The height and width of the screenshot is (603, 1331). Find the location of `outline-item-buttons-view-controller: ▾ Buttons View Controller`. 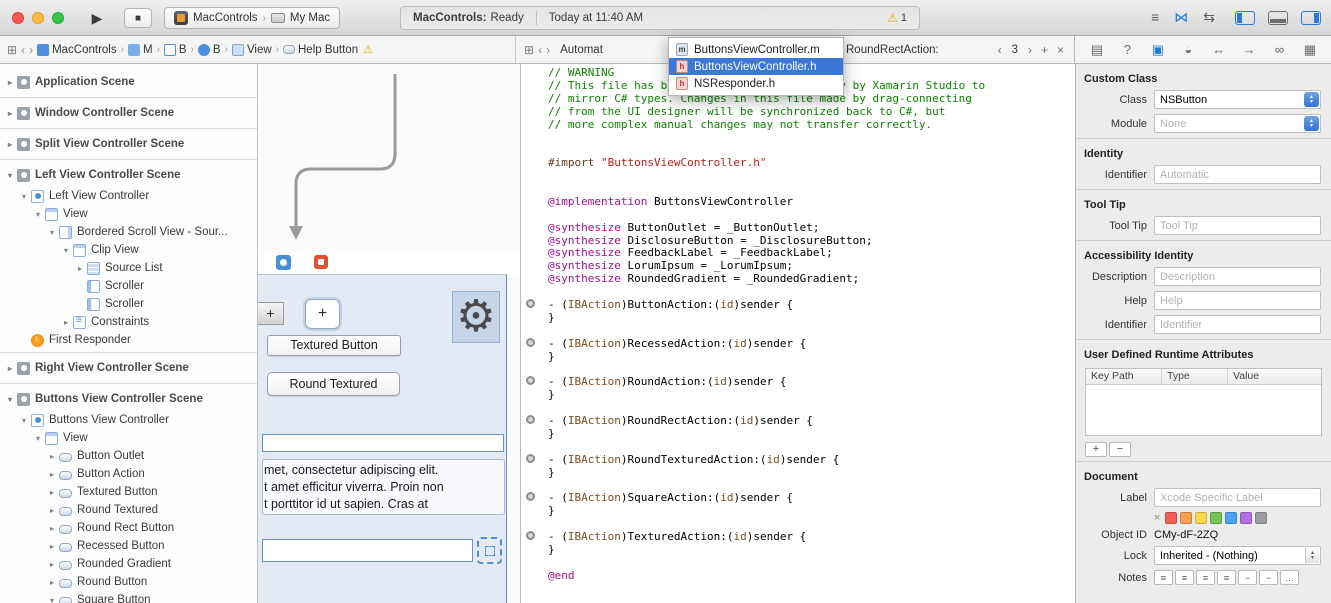

outline-item-buttons-view-controller: ▾ Buttons View Controller is located at coordinates (128, 420).